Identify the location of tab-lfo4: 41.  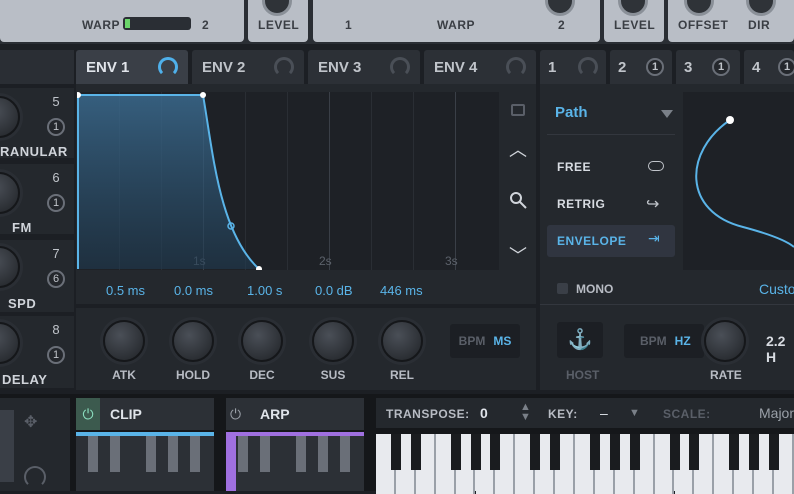
(769, 67).